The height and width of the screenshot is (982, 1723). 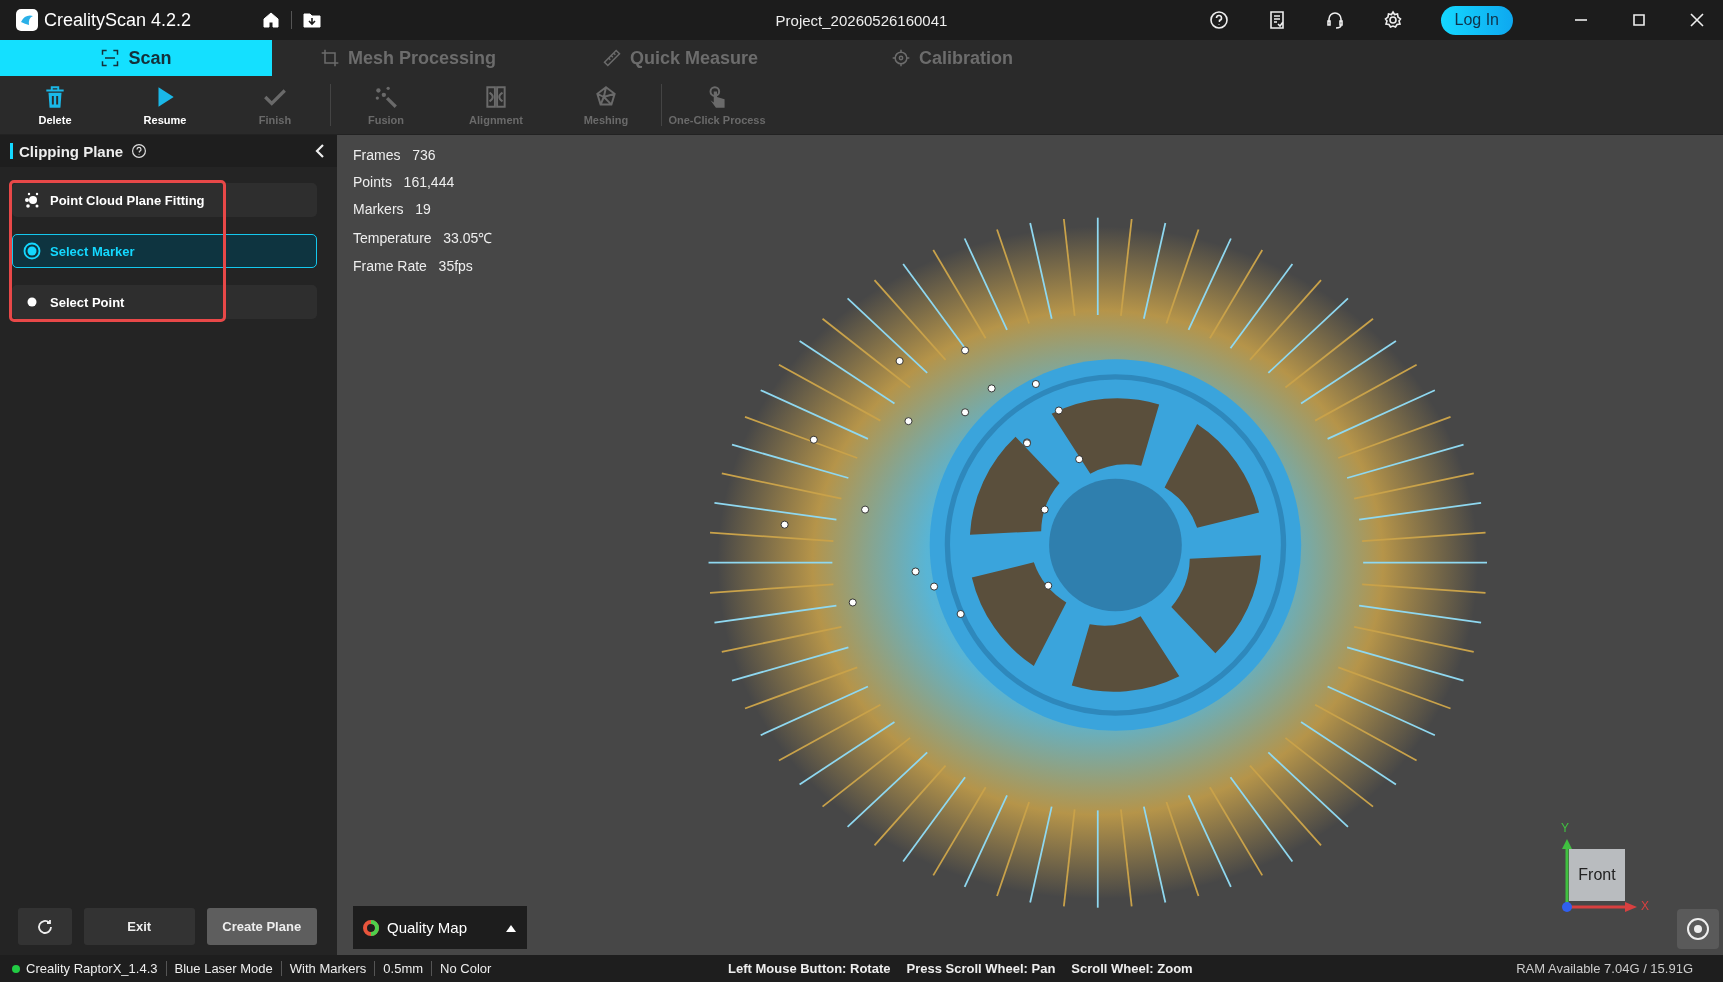 What do you see at coordinates (1476, 20) in the screenshot?
I see `login-button: Log In` at bounding box center [1476, 20].